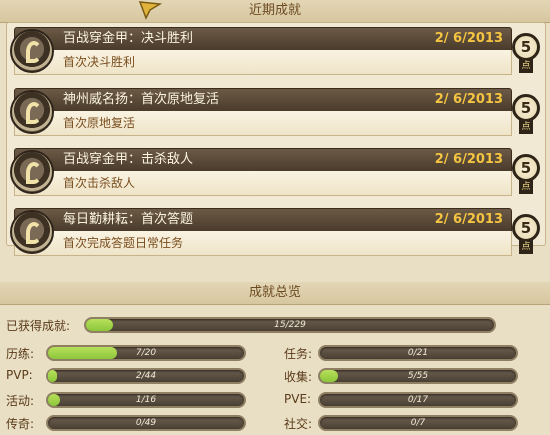  I want to click on progress-text: 0/7, so click(418, 423).